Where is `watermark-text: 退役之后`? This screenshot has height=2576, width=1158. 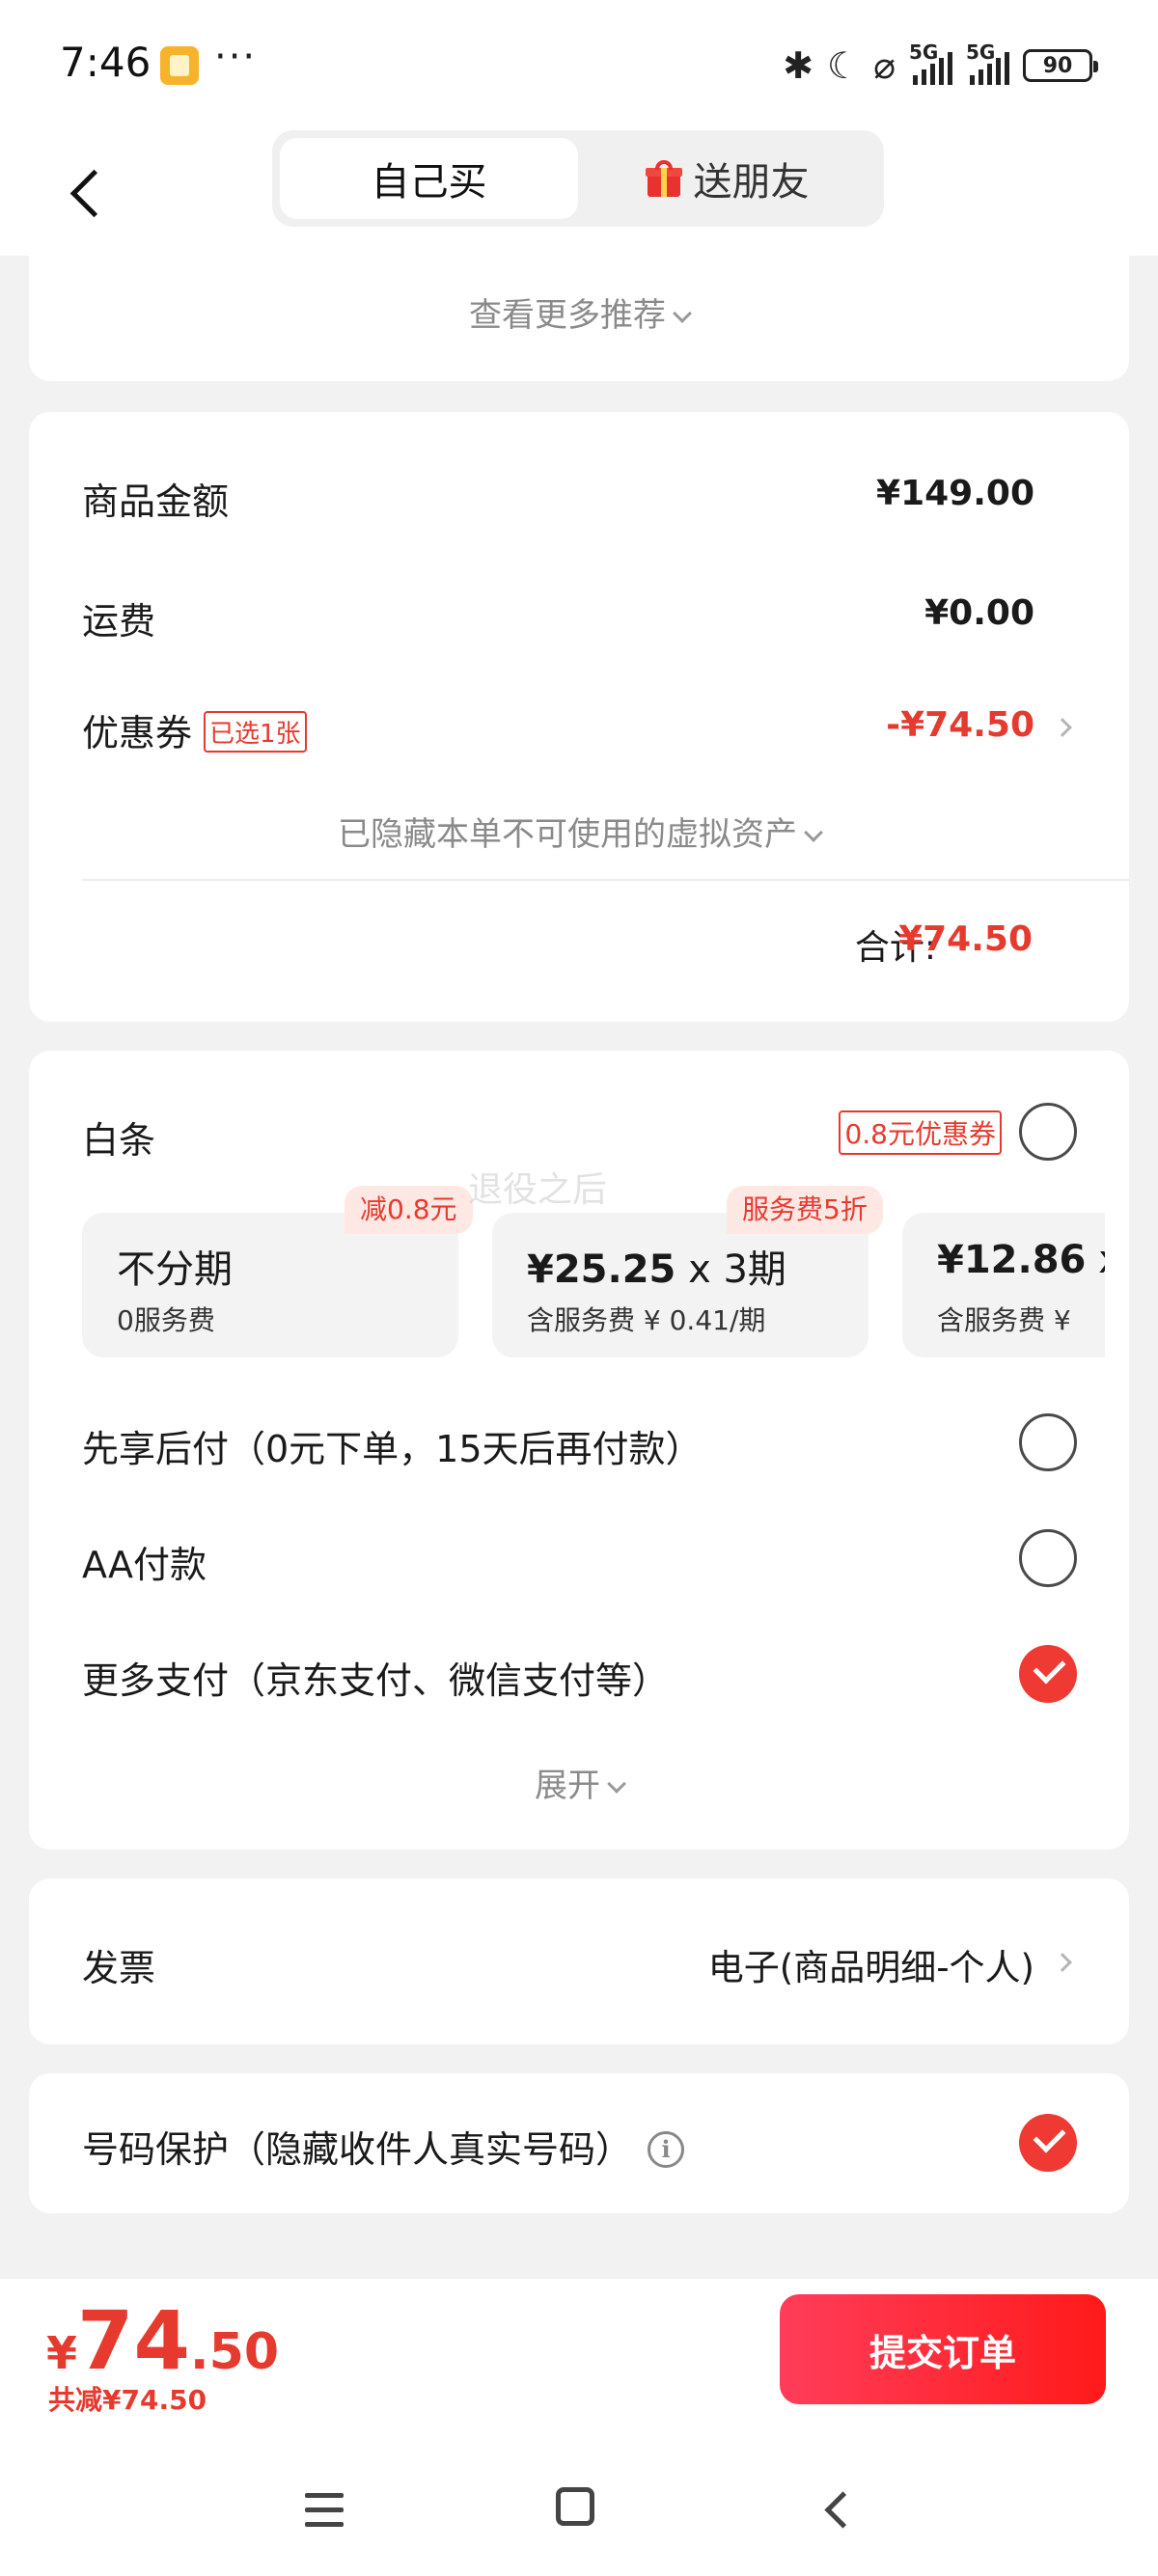
watermark-text: 退役之后 is located at coordinates (538, 1190).